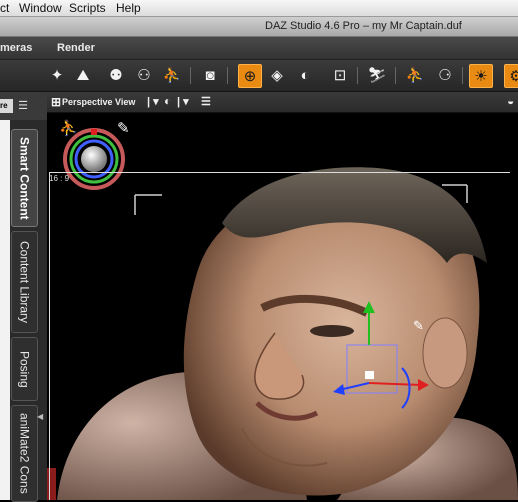 Image resolution: width=518 pixels, height=502 pixels. I want to click on active-pose-icon: ⛹, so click(415, 75).